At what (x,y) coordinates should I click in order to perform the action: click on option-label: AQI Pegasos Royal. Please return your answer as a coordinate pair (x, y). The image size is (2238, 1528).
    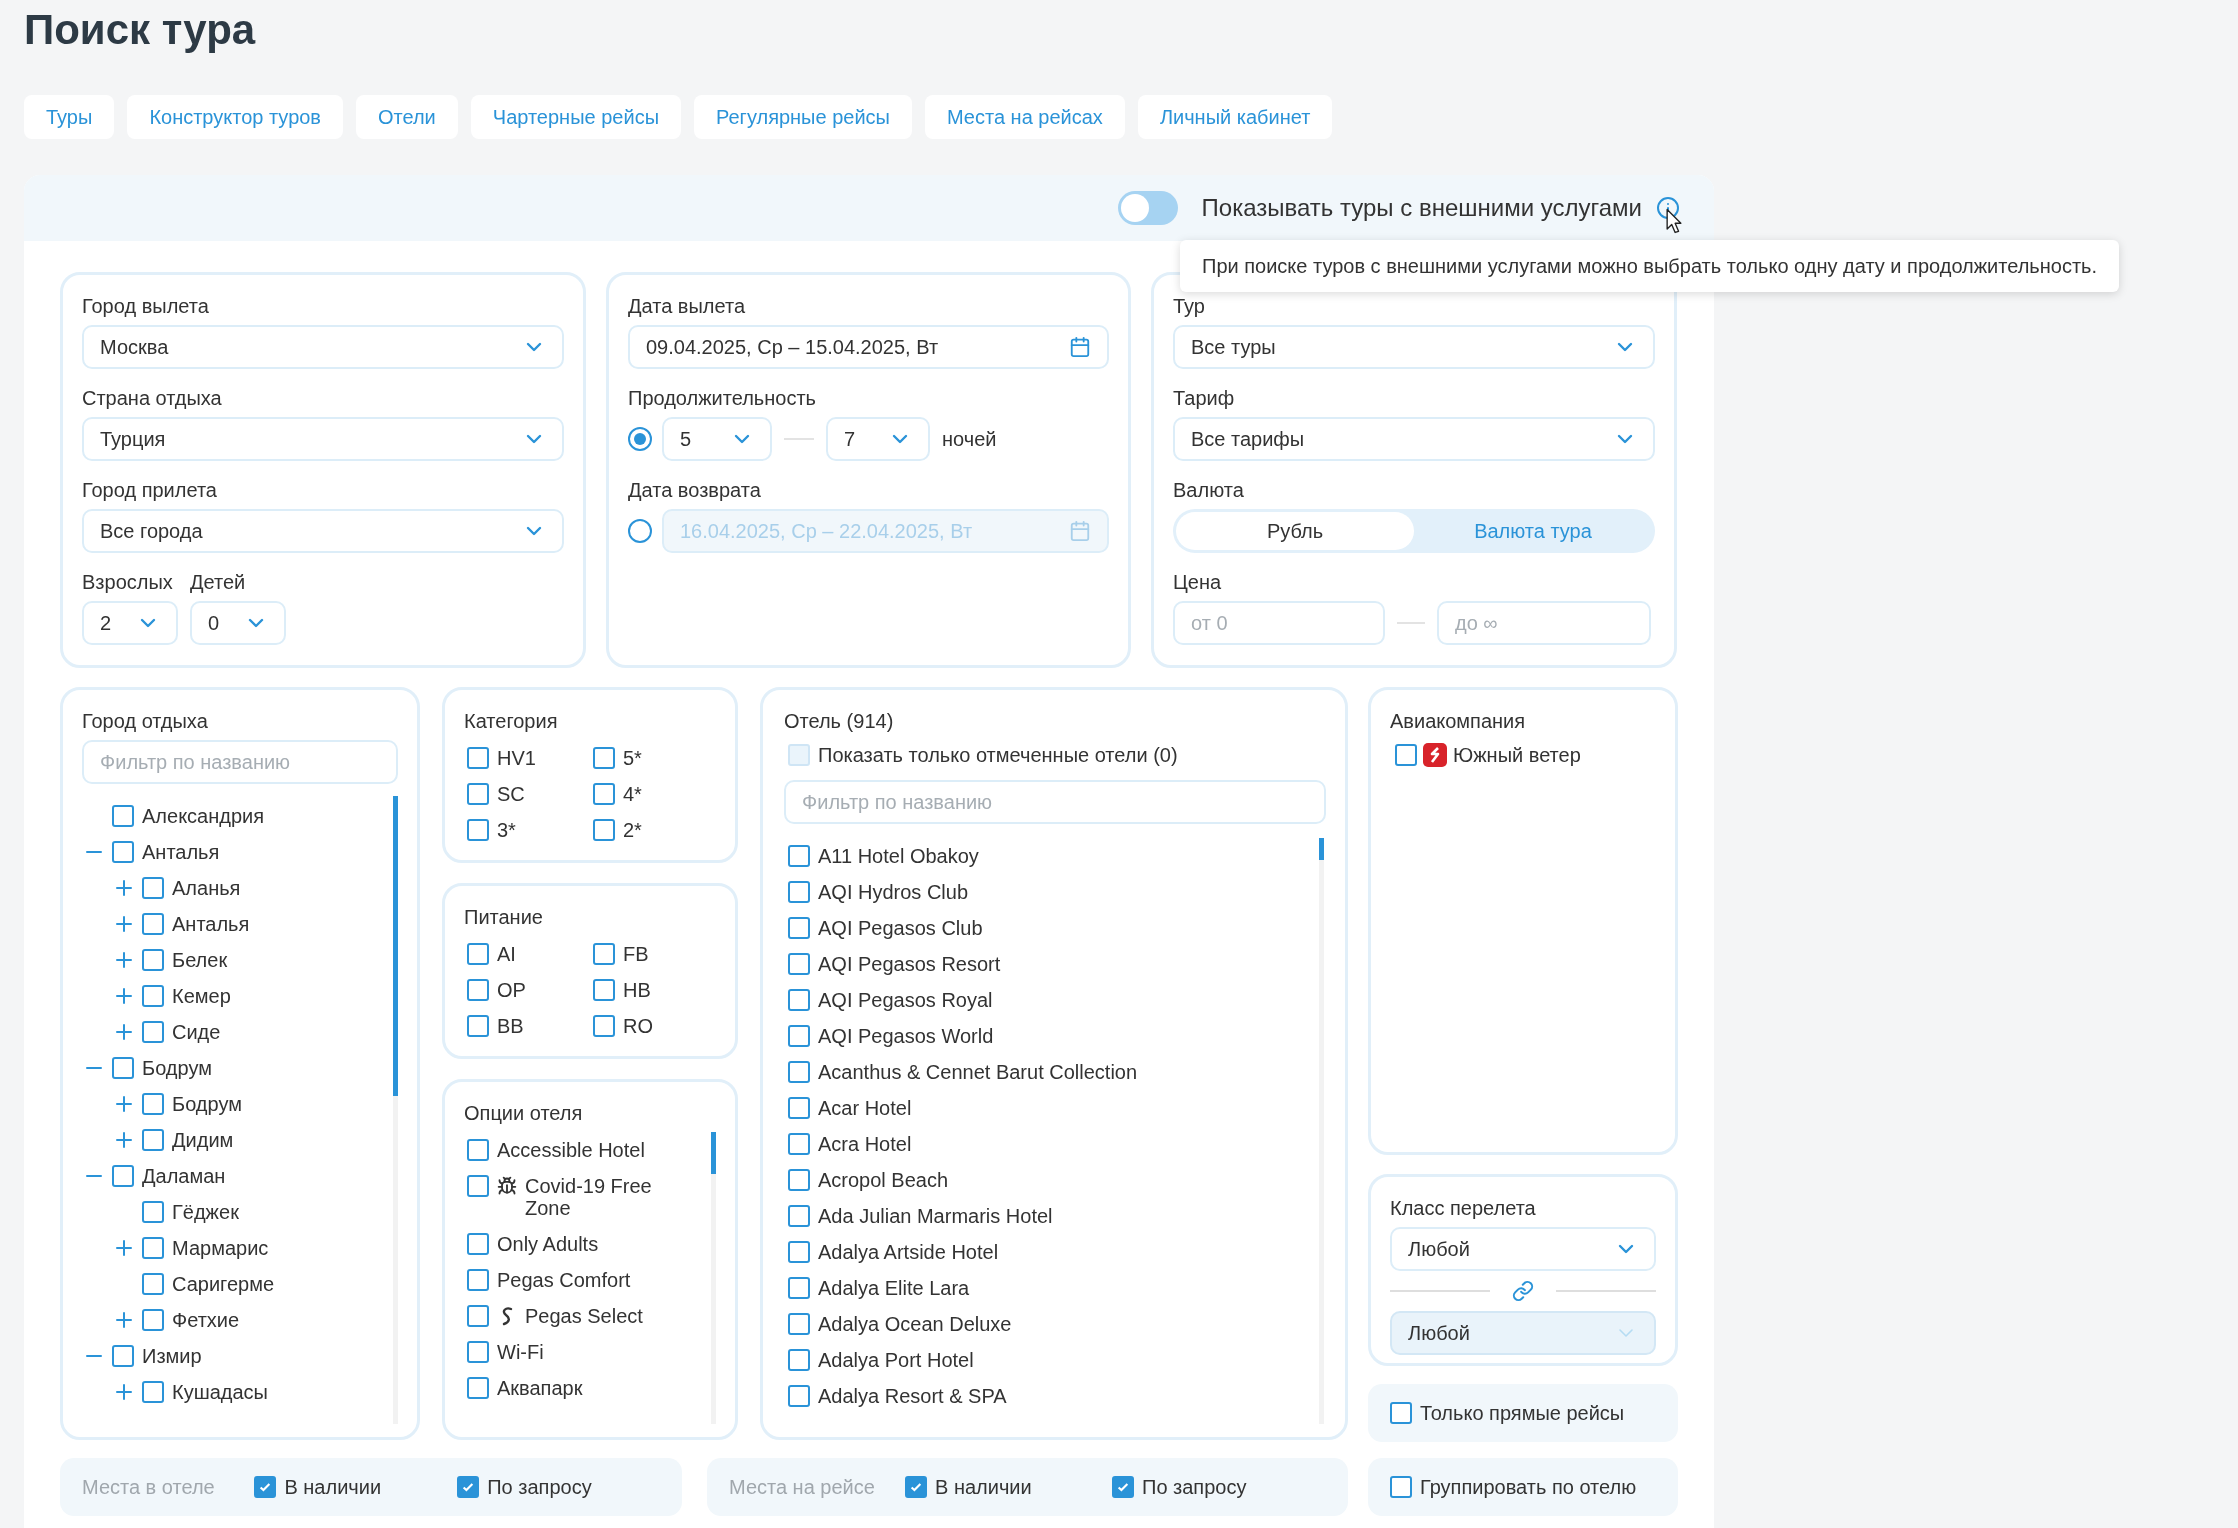
    Looking at the image, I should click on (905, 1000).